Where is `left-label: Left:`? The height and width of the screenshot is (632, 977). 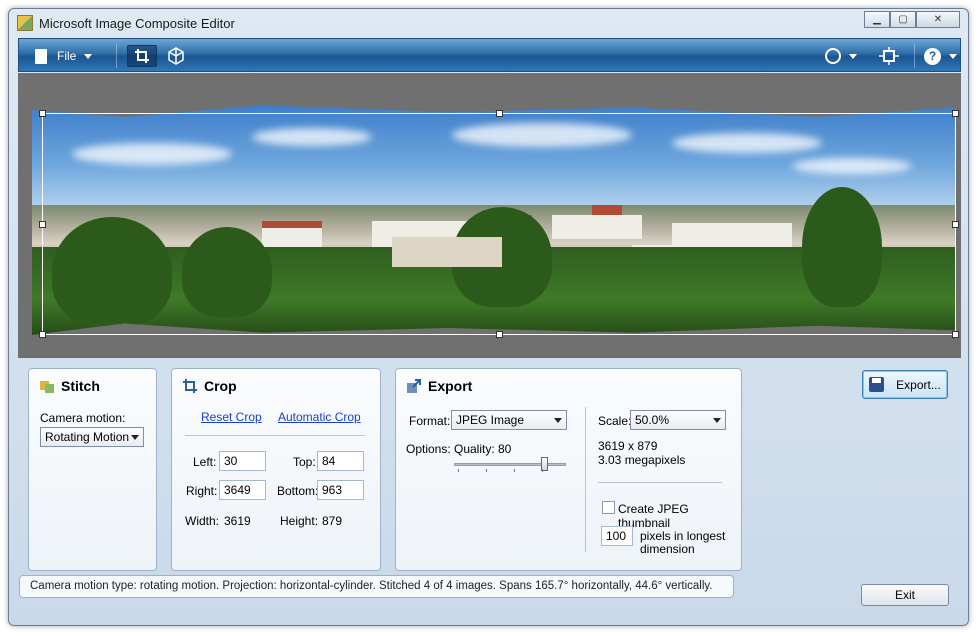 left-label: Left: is located at coordinates (205, 462).